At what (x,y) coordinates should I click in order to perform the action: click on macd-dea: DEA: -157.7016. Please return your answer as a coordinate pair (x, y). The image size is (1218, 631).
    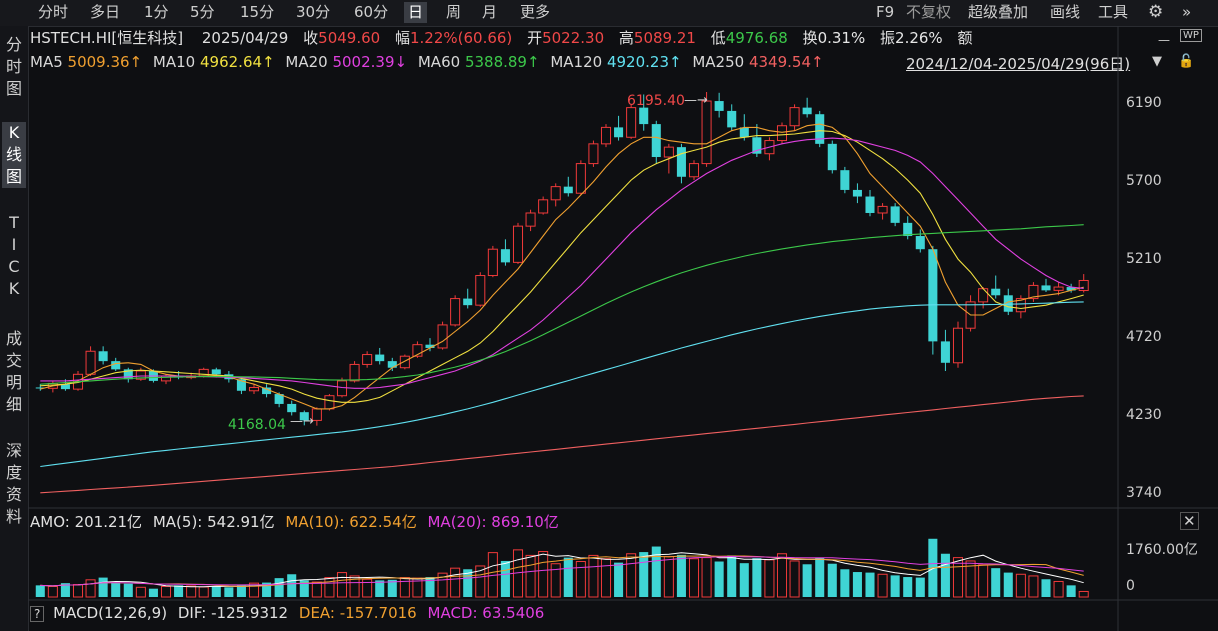
    Looking at the image, I should click on (357, 613).